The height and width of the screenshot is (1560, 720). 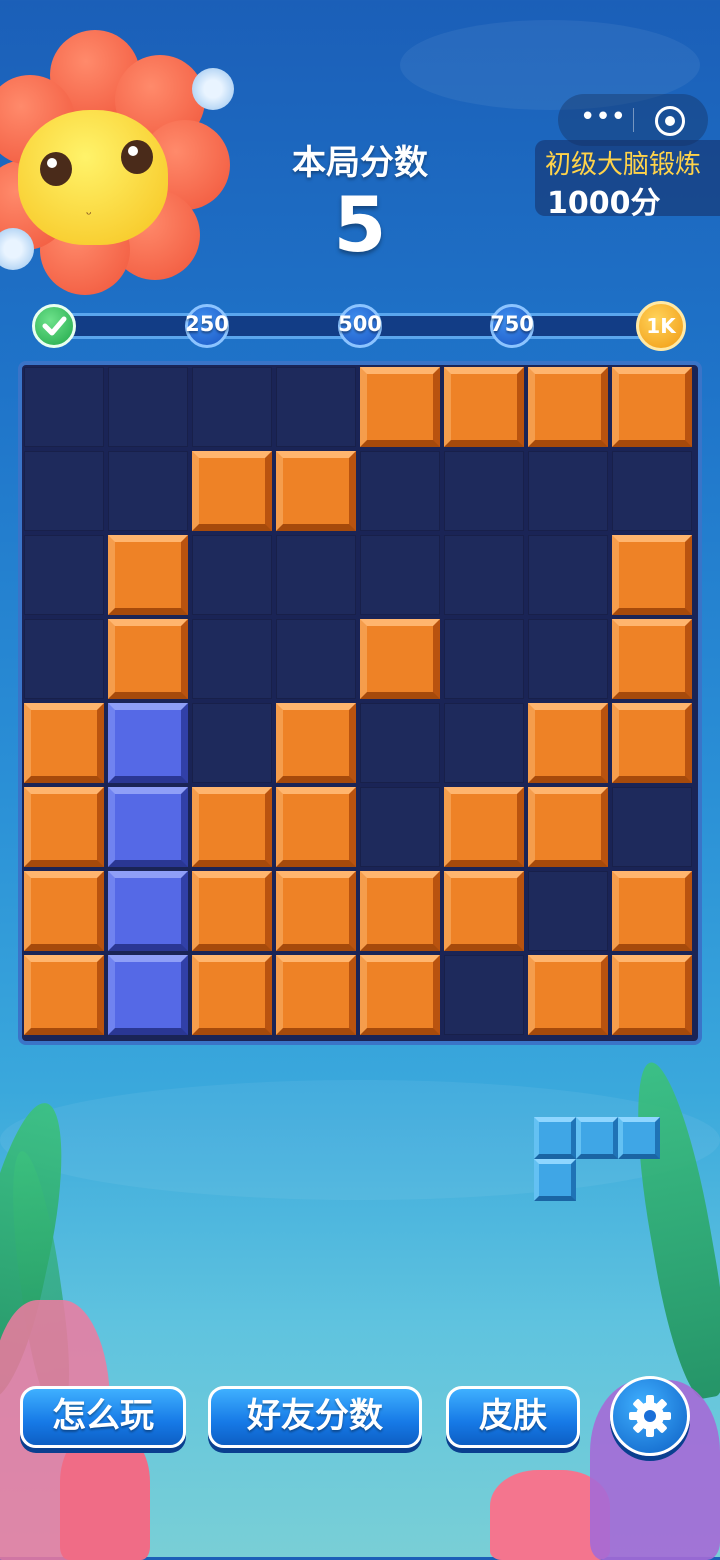 I want to click on level-panel: 初级大脑锻炼 1000分, so click(x=627, y=180).